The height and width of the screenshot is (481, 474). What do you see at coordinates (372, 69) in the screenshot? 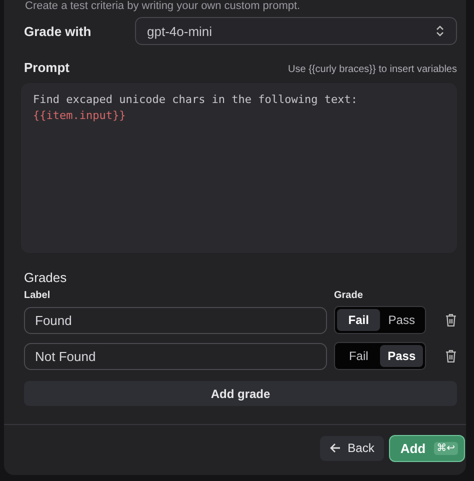
I see `hint-text: Use {{curly braces}} to insert variables` at bounding box center [372, 69].